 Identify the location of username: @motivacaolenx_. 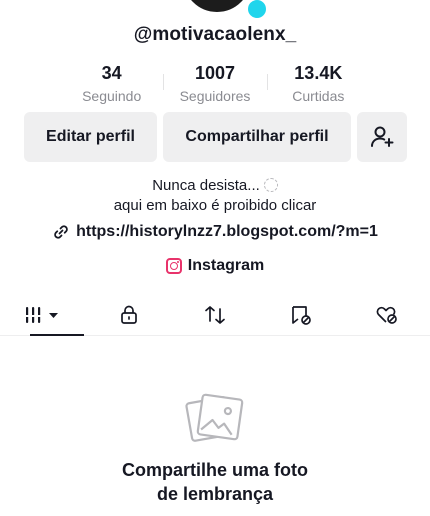
(215, 34).